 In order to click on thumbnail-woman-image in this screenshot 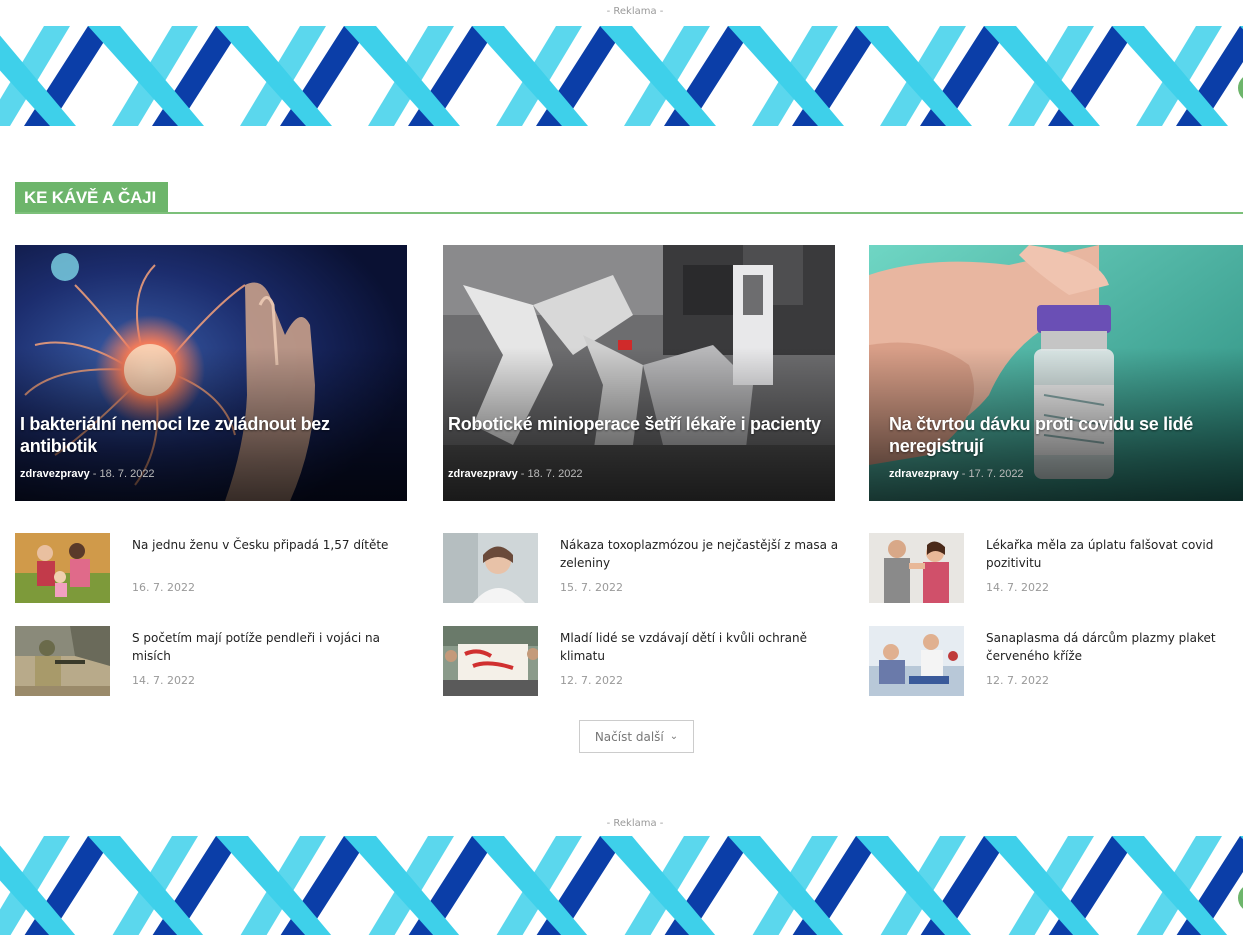, I will do `click(490, 568)`.